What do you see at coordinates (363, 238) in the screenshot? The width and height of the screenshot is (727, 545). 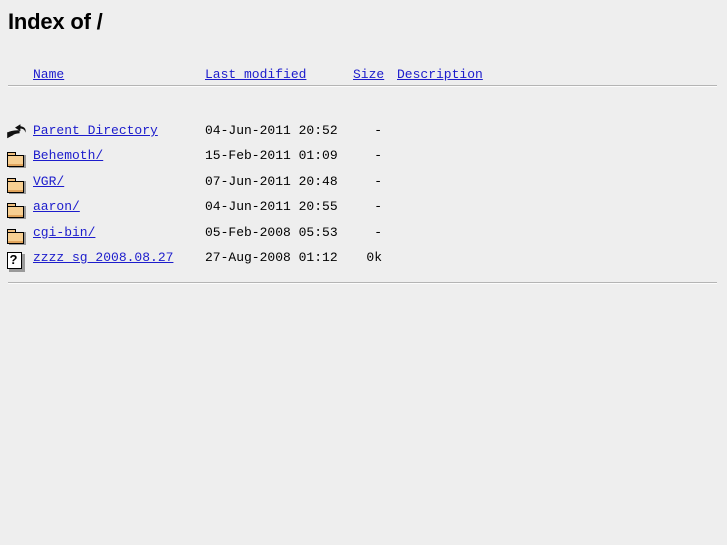 I see `table-row: cgi-bin/ 05-Feb-2008 05:53 -` at bounding box center [363, 238].